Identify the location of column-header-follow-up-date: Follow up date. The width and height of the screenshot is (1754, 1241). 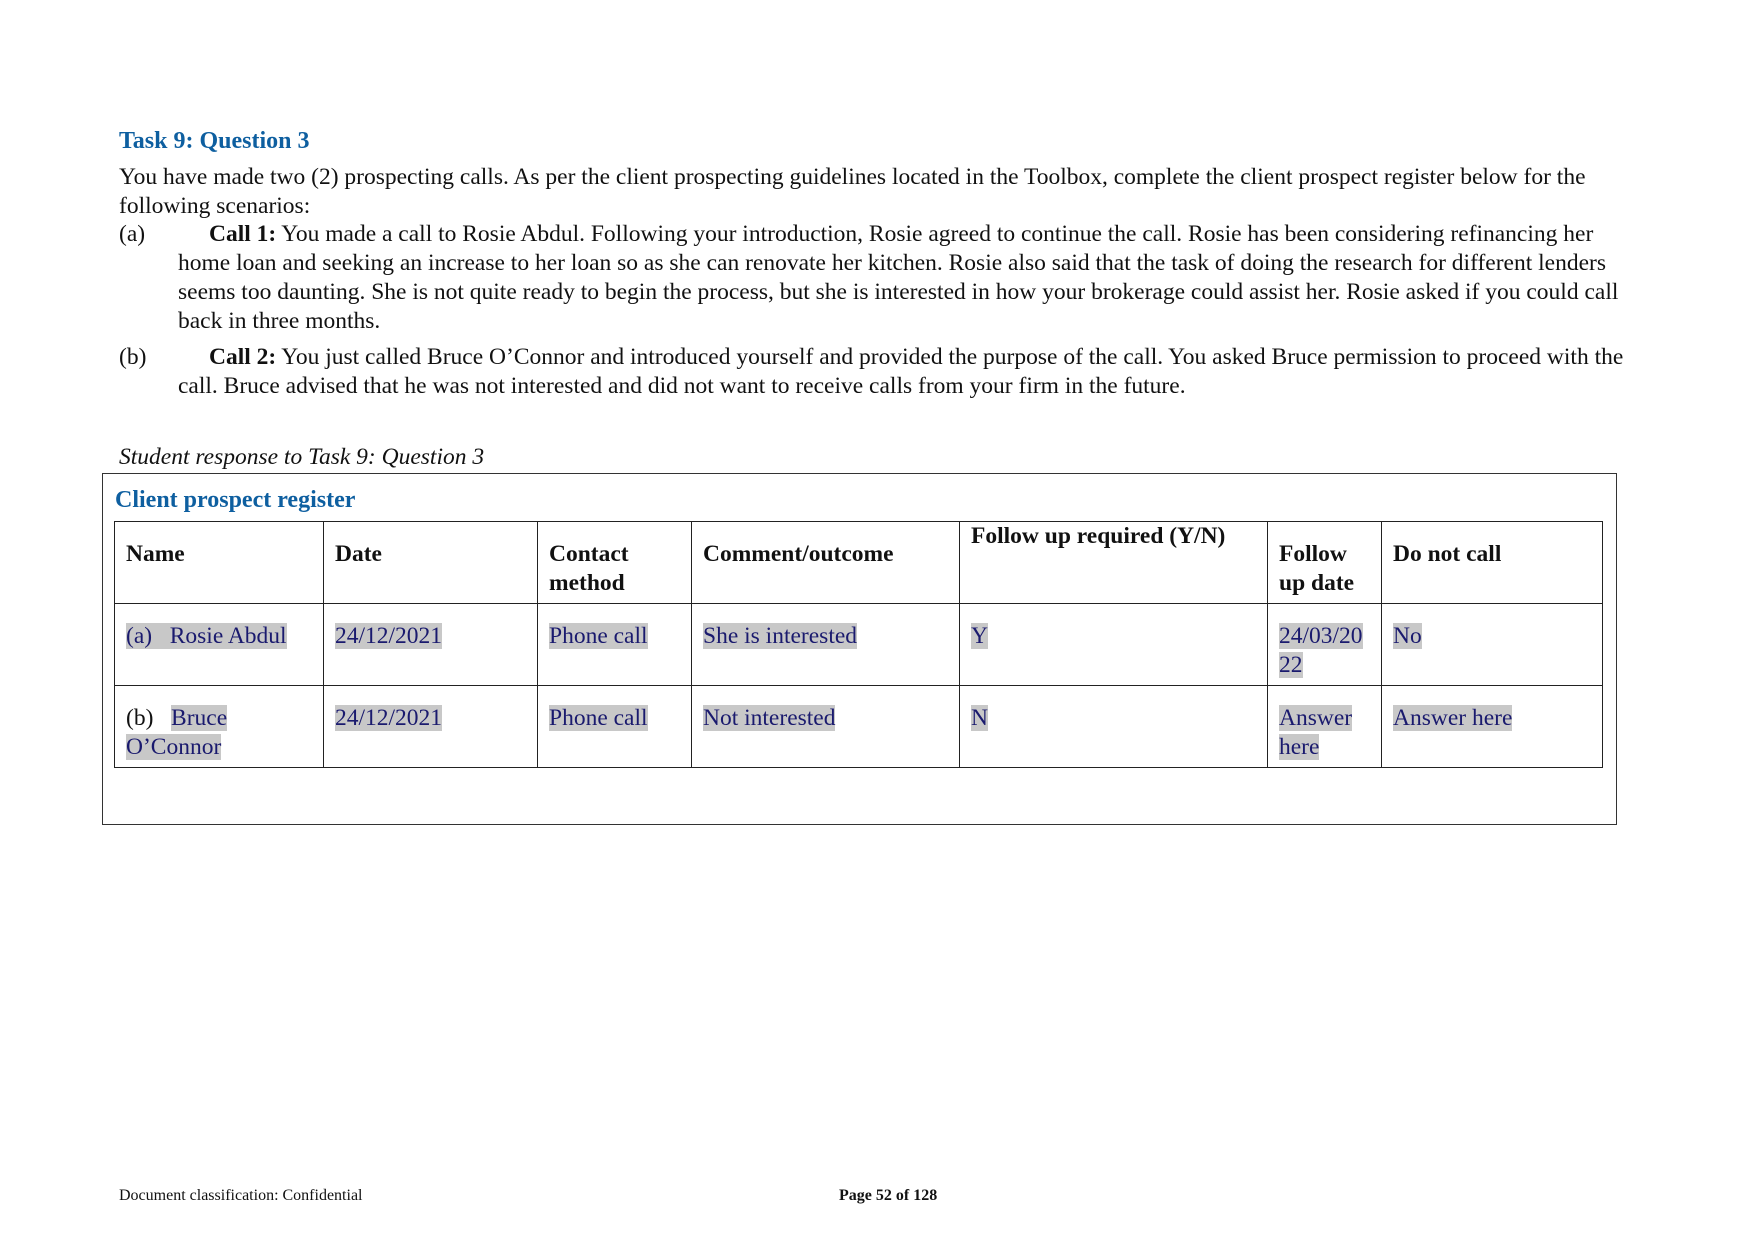
(1324, 562).